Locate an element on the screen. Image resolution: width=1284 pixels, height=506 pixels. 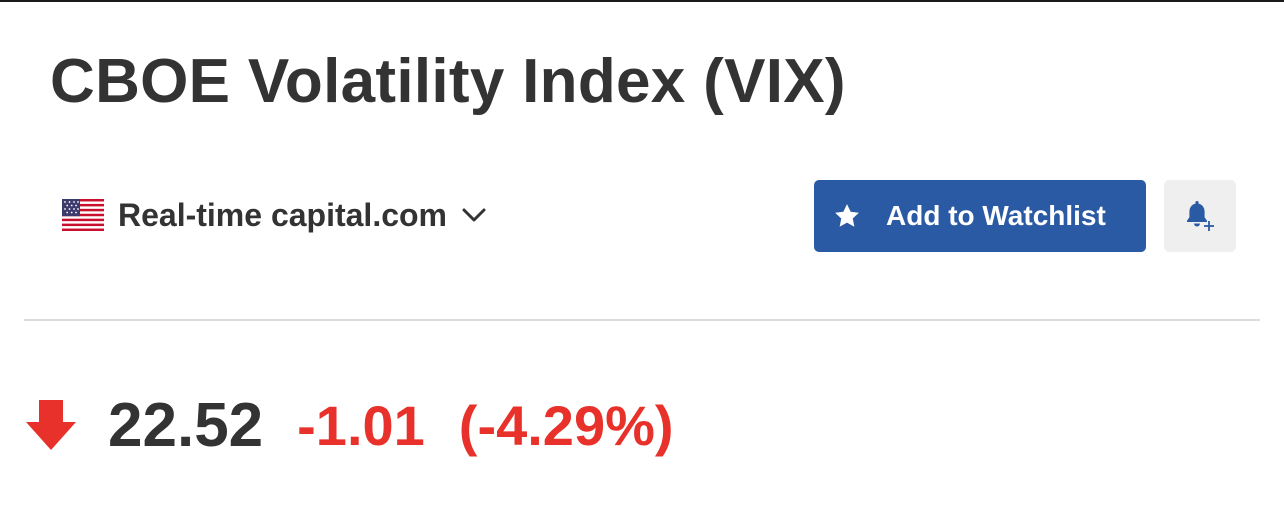
arrow-down-icon is located at coordinates (51, 425).